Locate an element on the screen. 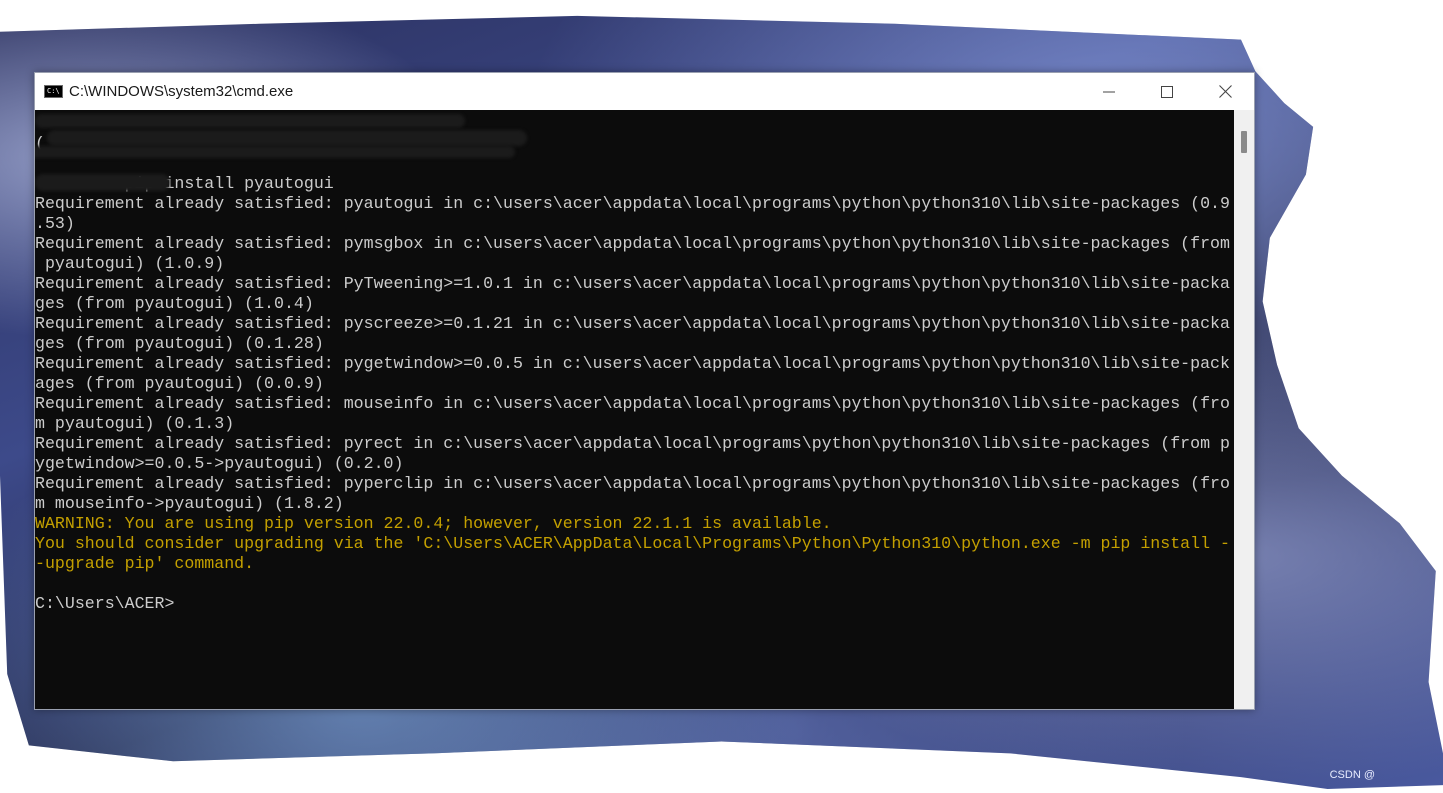  close-button is located at coordinates (1225, 91).